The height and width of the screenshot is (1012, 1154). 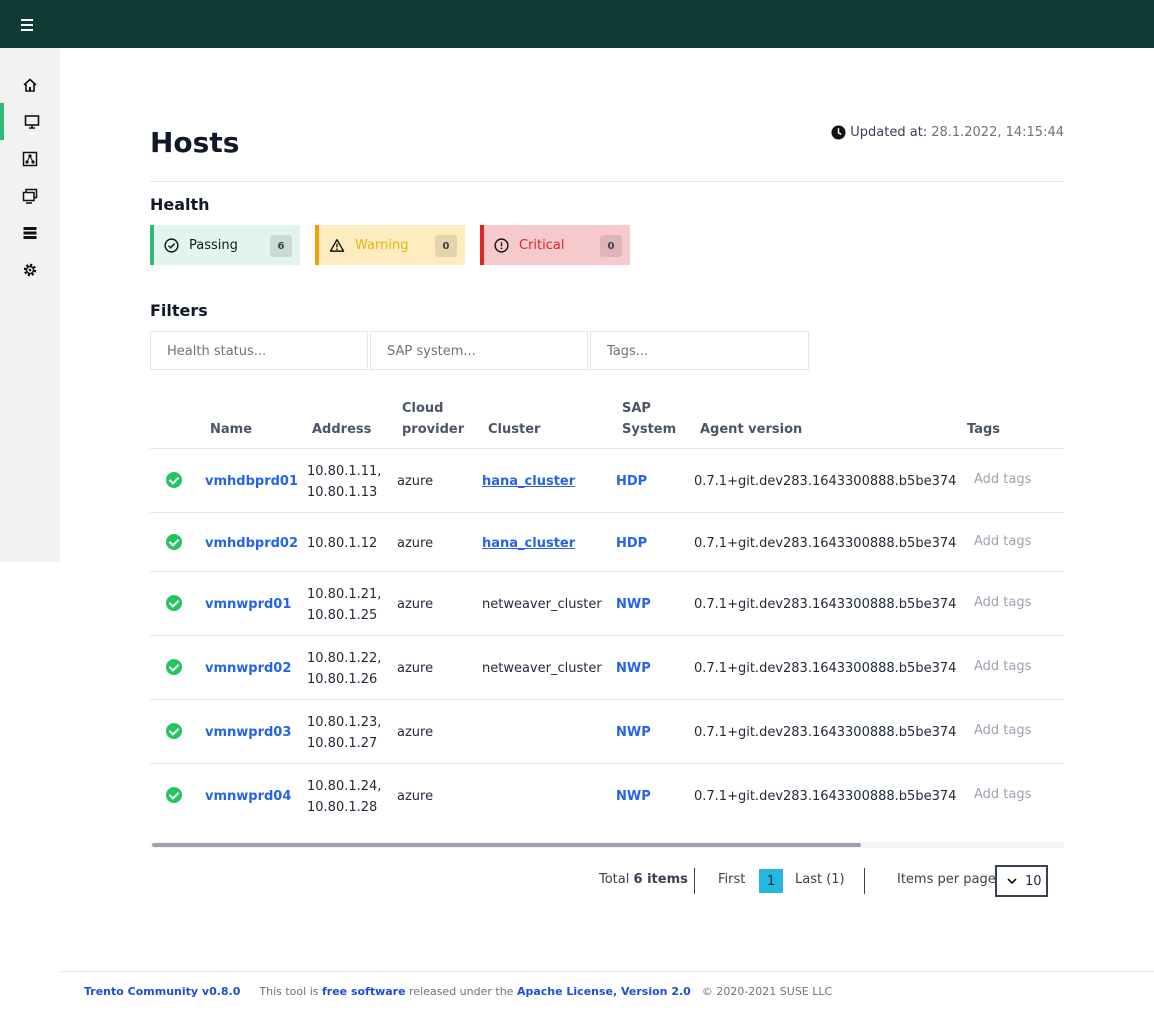 What do you see at coordinates (248, 668) in the screenshot?
I see `host-name-link: vmnwprd02` at bounding box center [248, 668].